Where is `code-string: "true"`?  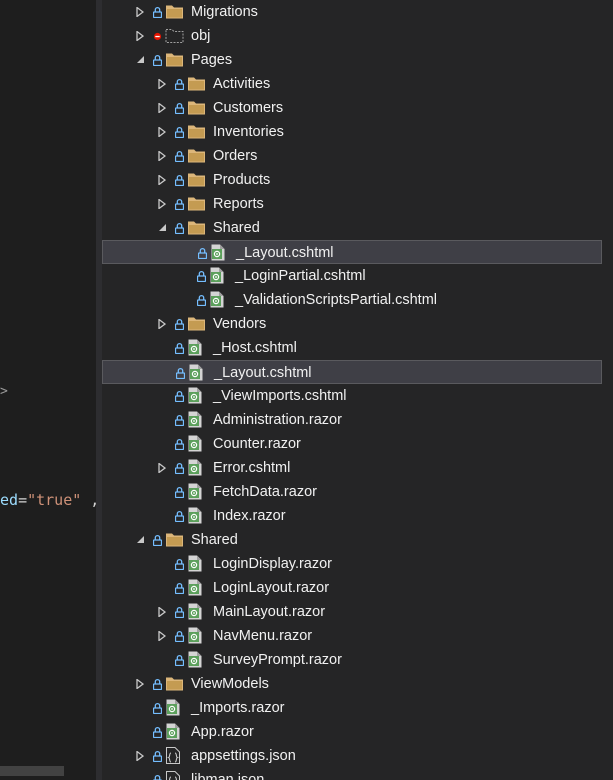
code-string: "true" is located at coordinates (54, 500).